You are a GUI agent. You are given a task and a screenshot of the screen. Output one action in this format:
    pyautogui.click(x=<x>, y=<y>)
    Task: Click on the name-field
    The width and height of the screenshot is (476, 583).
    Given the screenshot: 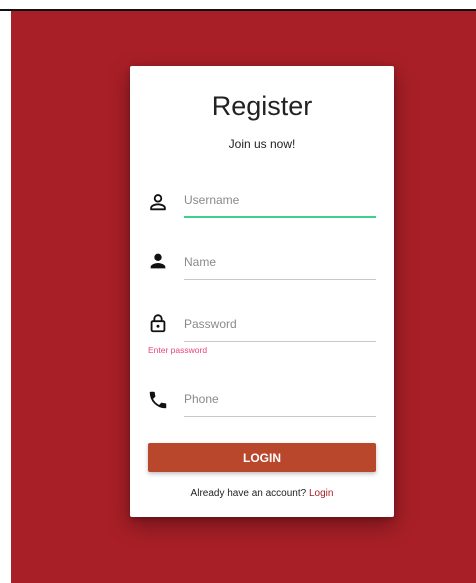 What is the action you would take?
    pyautogui.click(x=280, y=264)
    